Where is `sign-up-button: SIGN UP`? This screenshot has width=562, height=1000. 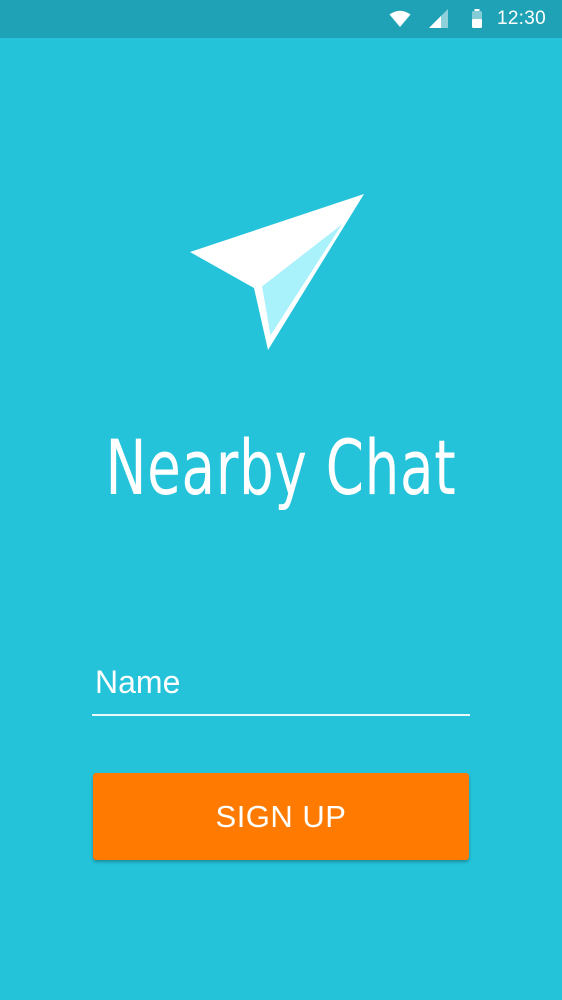 sign-up-button: SIGN UP is located at coordinates (281, 816).